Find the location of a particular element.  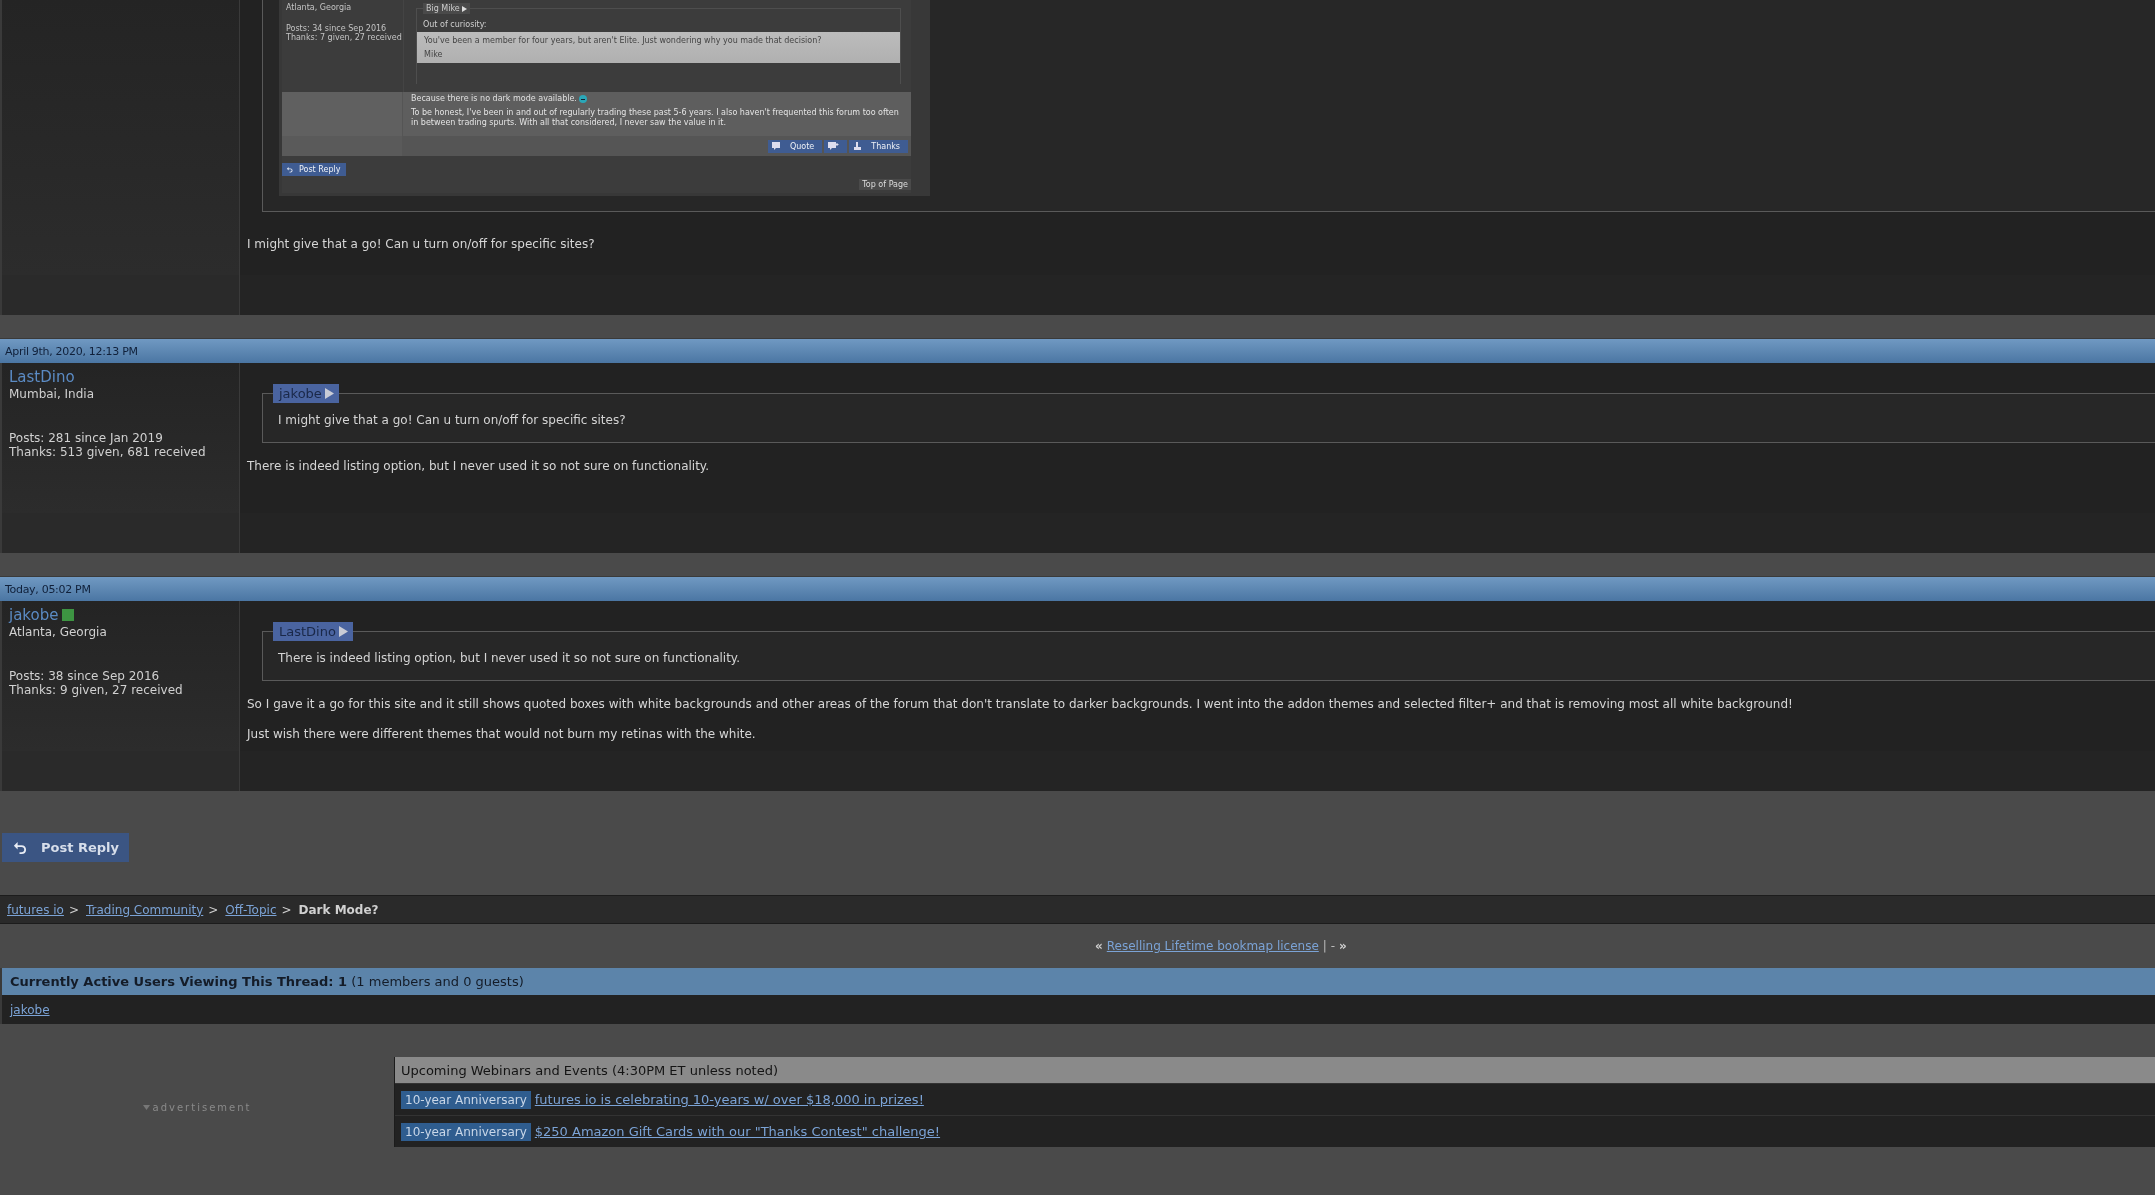

breadcrumb-link: futures io is located at coordinates (35, 909).